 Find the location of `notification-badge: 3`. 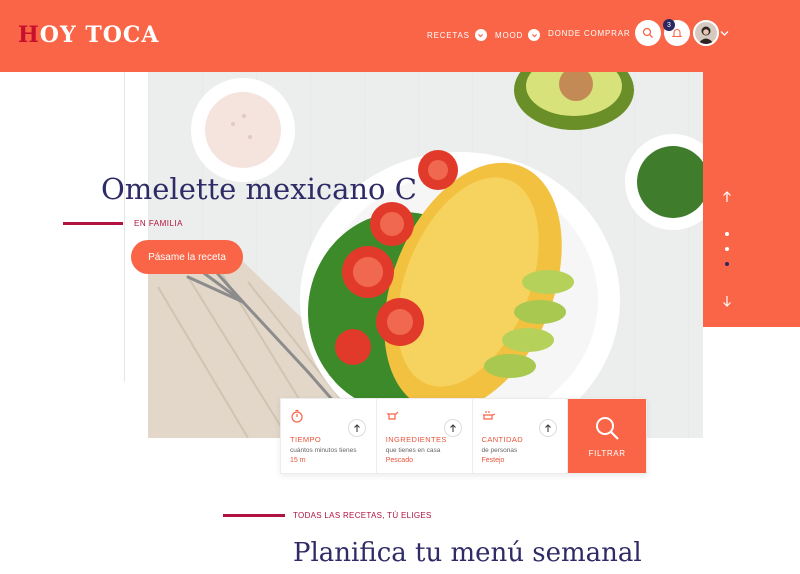

notification-badge: 3 is located at coordinates (669, 25).